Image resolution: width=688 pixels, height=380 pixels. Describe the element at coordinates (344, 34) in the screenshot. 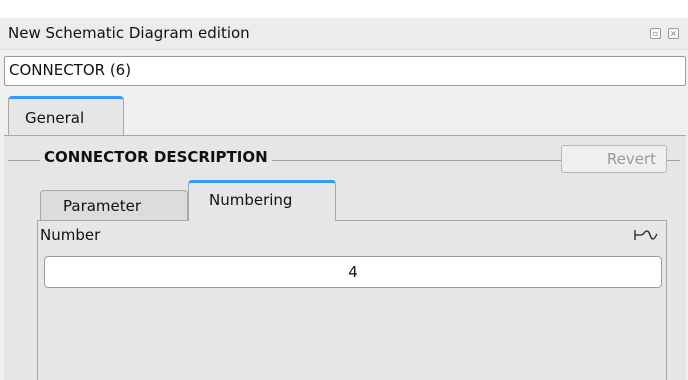

I see `dock-titlebar: New Schematic Diagram edition ▫ ×` at that location.